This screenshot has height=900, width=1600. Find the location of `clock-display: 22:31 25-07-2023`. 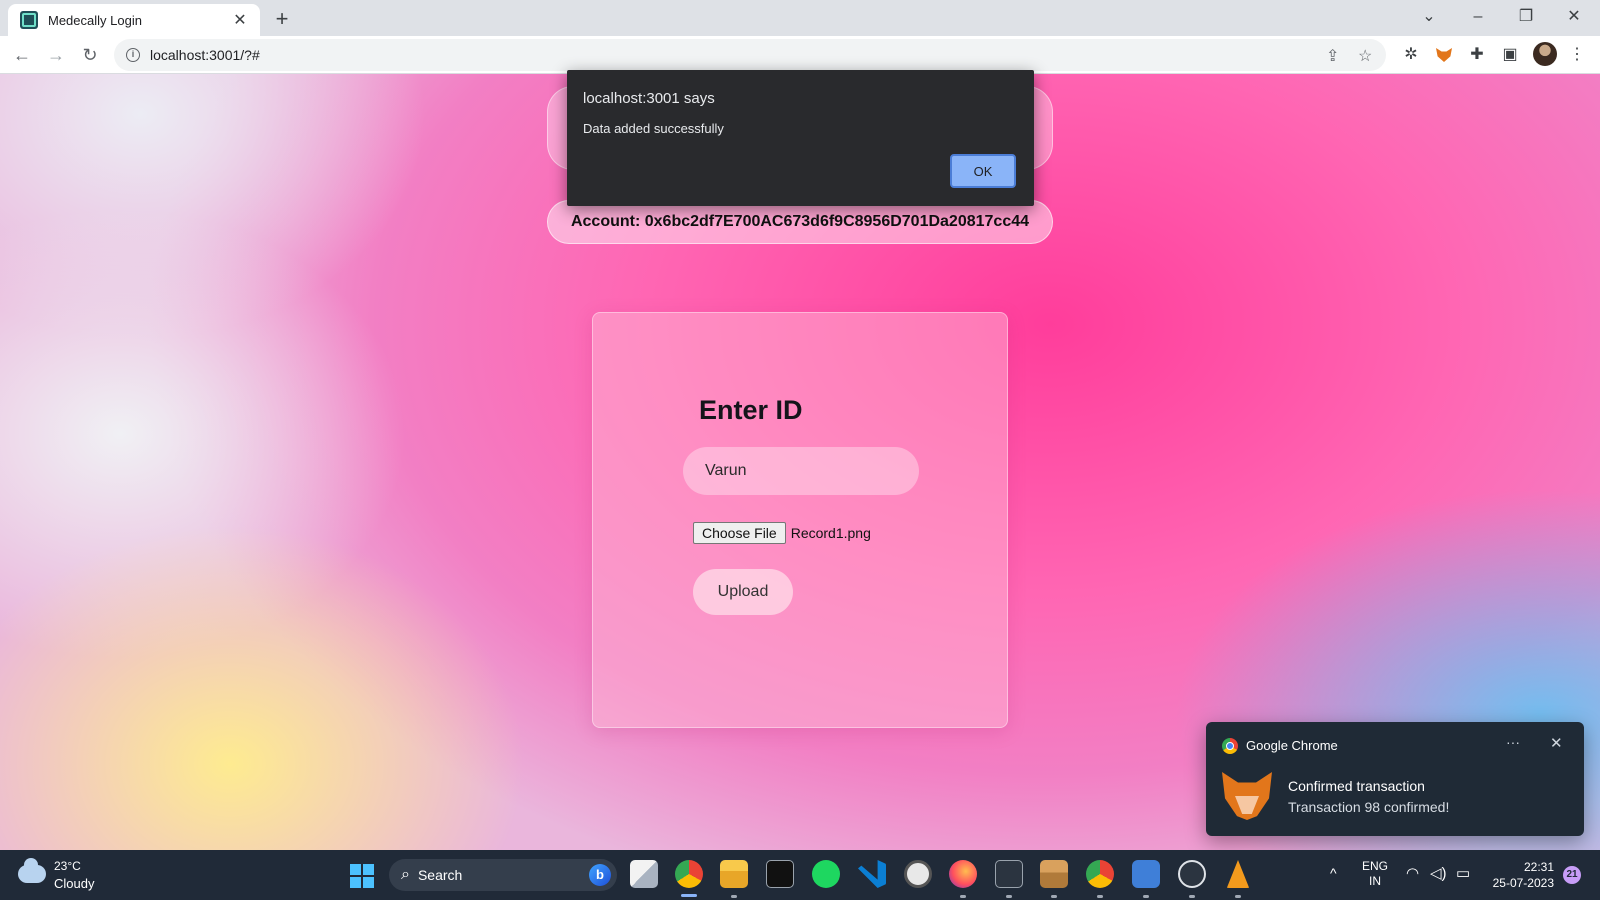

clock-display: 22:31 25-07-2023 is located at coordinates (1522, 875).